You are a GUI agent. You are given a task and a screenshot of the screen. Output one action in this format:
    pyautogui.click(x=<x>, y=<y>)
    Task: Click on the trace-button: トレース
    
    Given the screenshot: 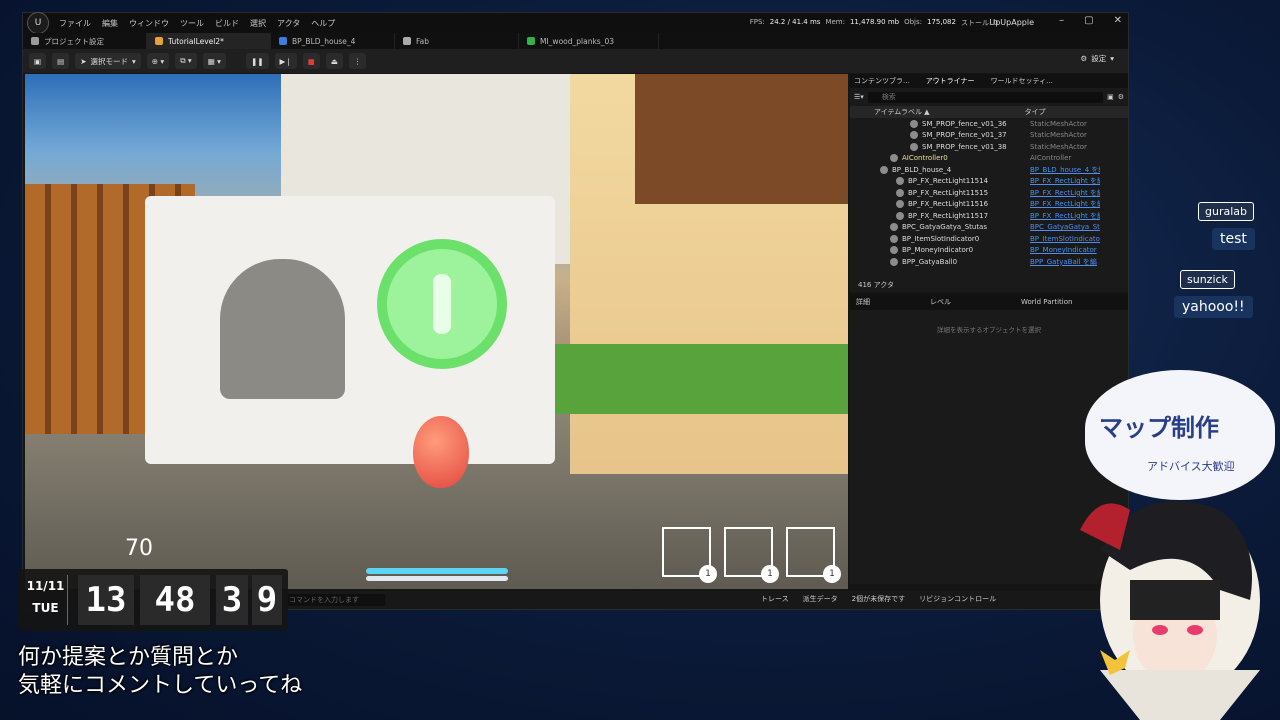 What is the action you would take?
    pyautogui.click(x=775, y=599)
    